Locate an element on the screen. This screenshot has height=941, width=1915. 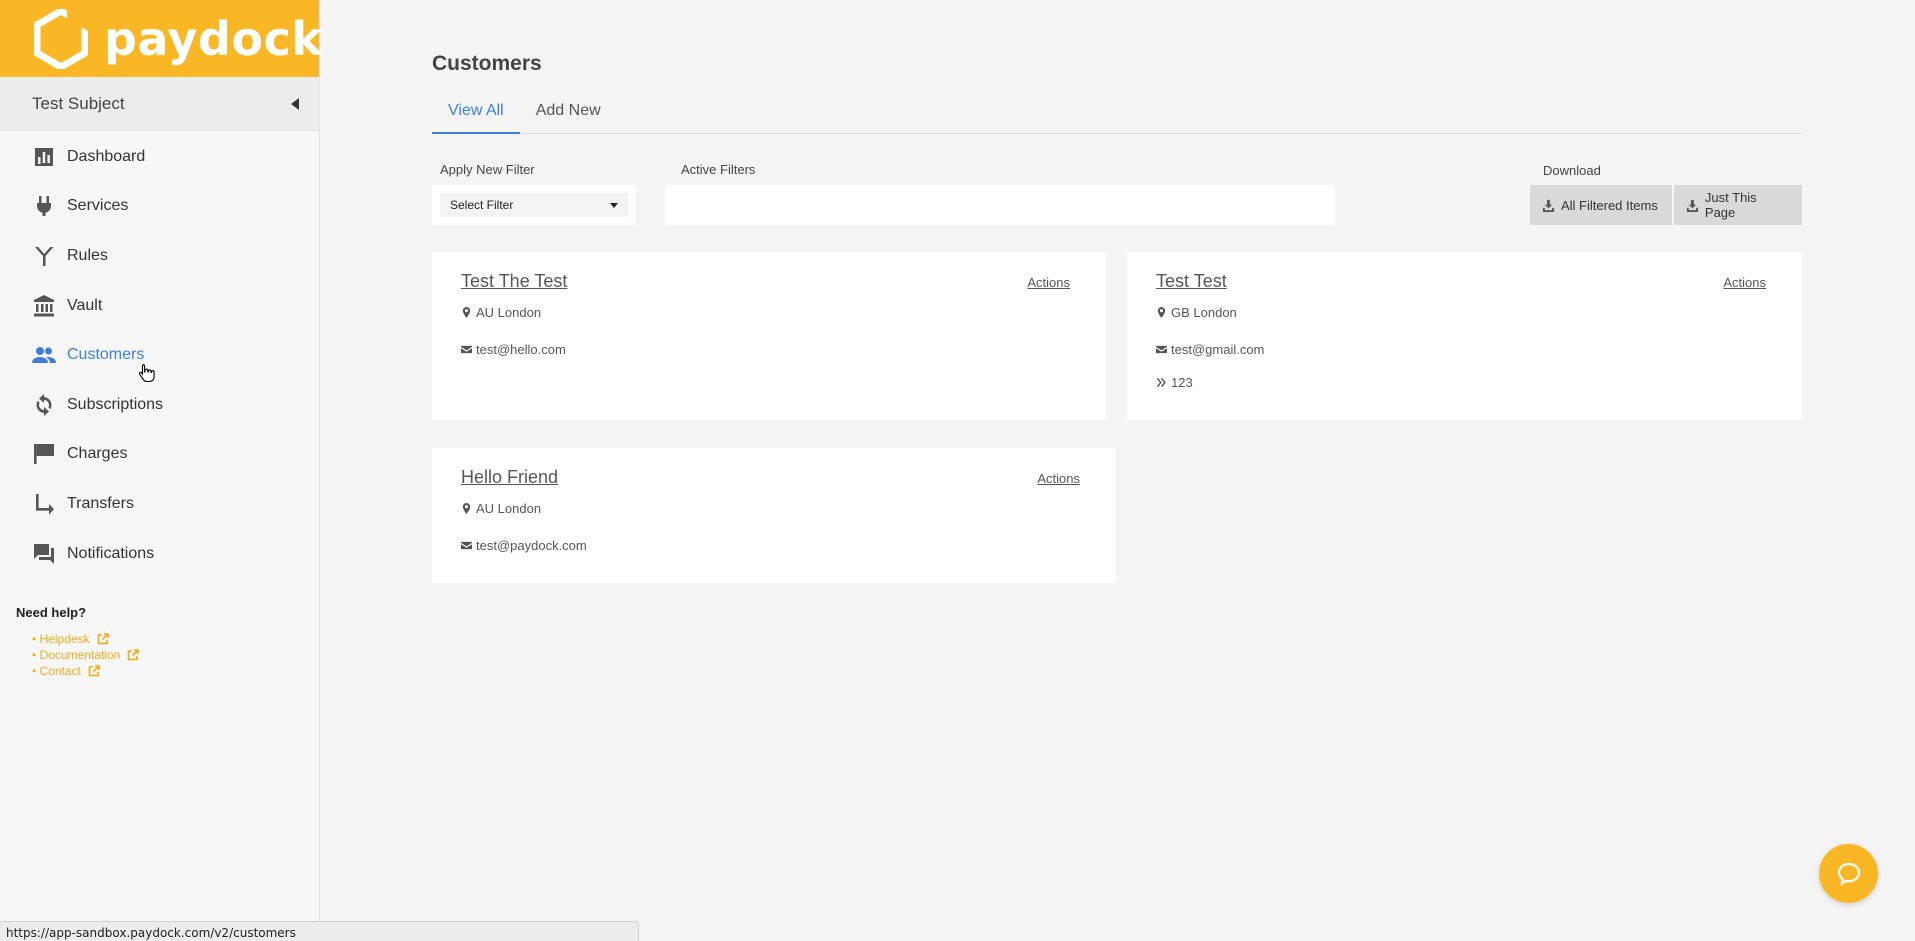
tab-add-new: Add New is located at coordinates (568, 115).